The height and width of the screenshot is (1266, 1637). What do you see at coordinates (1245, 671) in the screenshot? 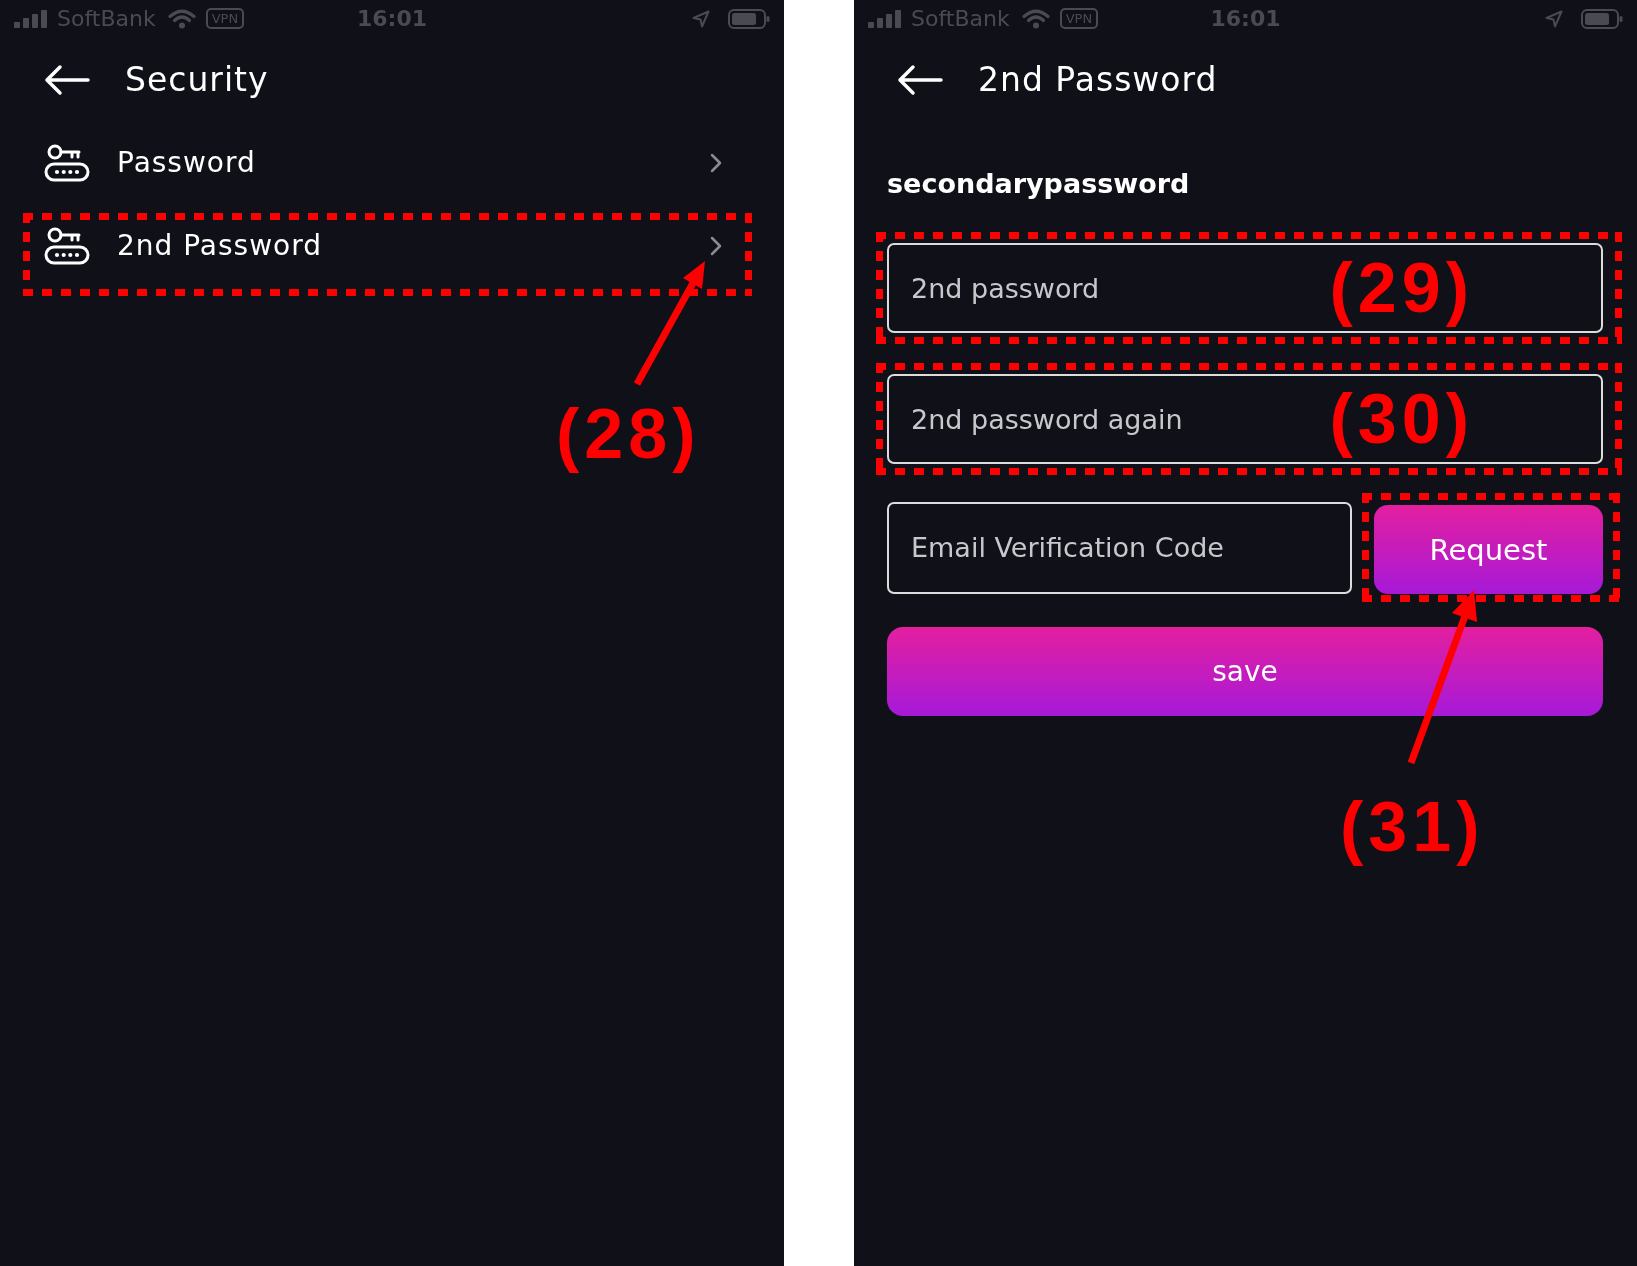
I see `save-button: save` at bounding box center [1245, 671].